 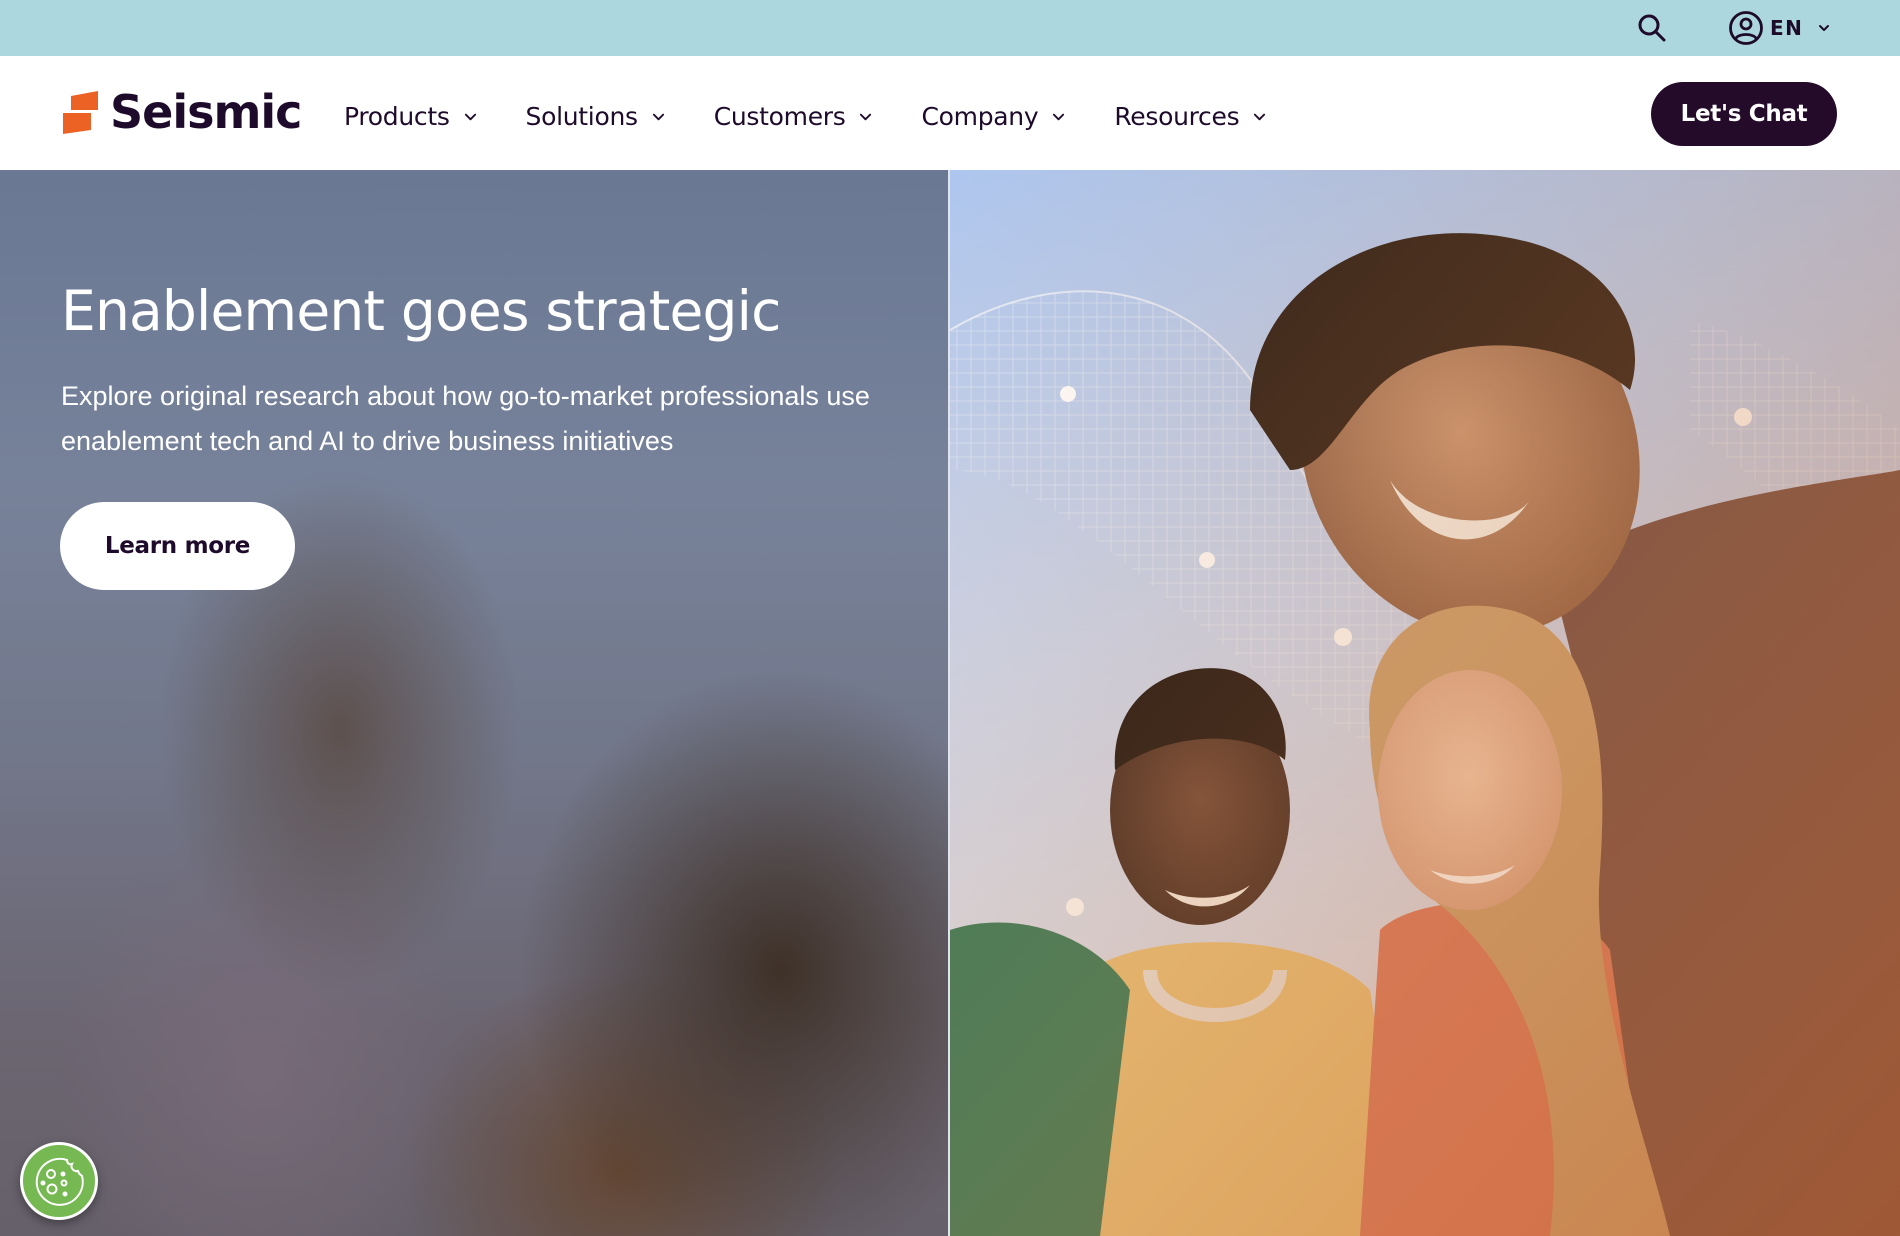 I want to click on nav-item-label: Solutions, so click(x=581, y=116).